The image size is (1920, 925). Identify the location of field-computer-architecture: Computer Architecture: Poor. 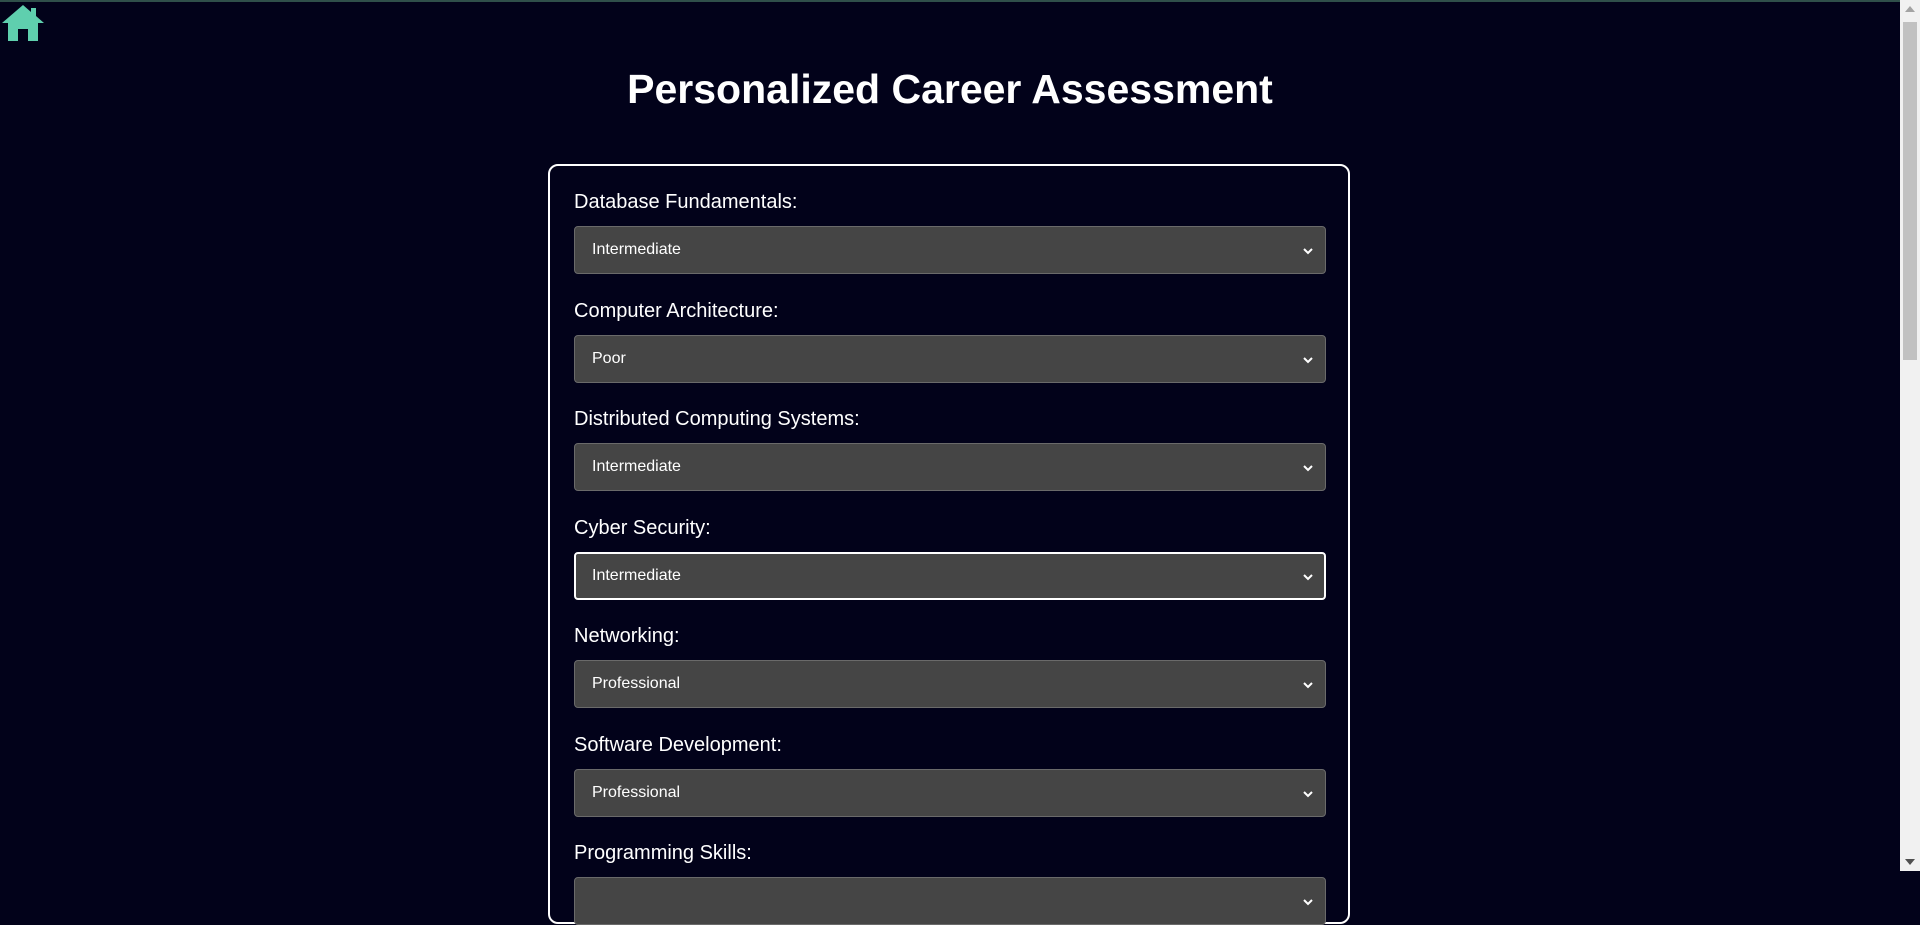
(950, 341).